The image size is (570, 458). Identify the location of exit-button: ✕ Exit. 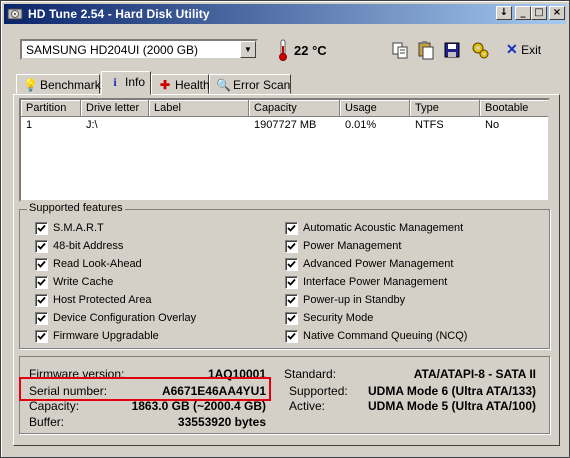
(523, 51).